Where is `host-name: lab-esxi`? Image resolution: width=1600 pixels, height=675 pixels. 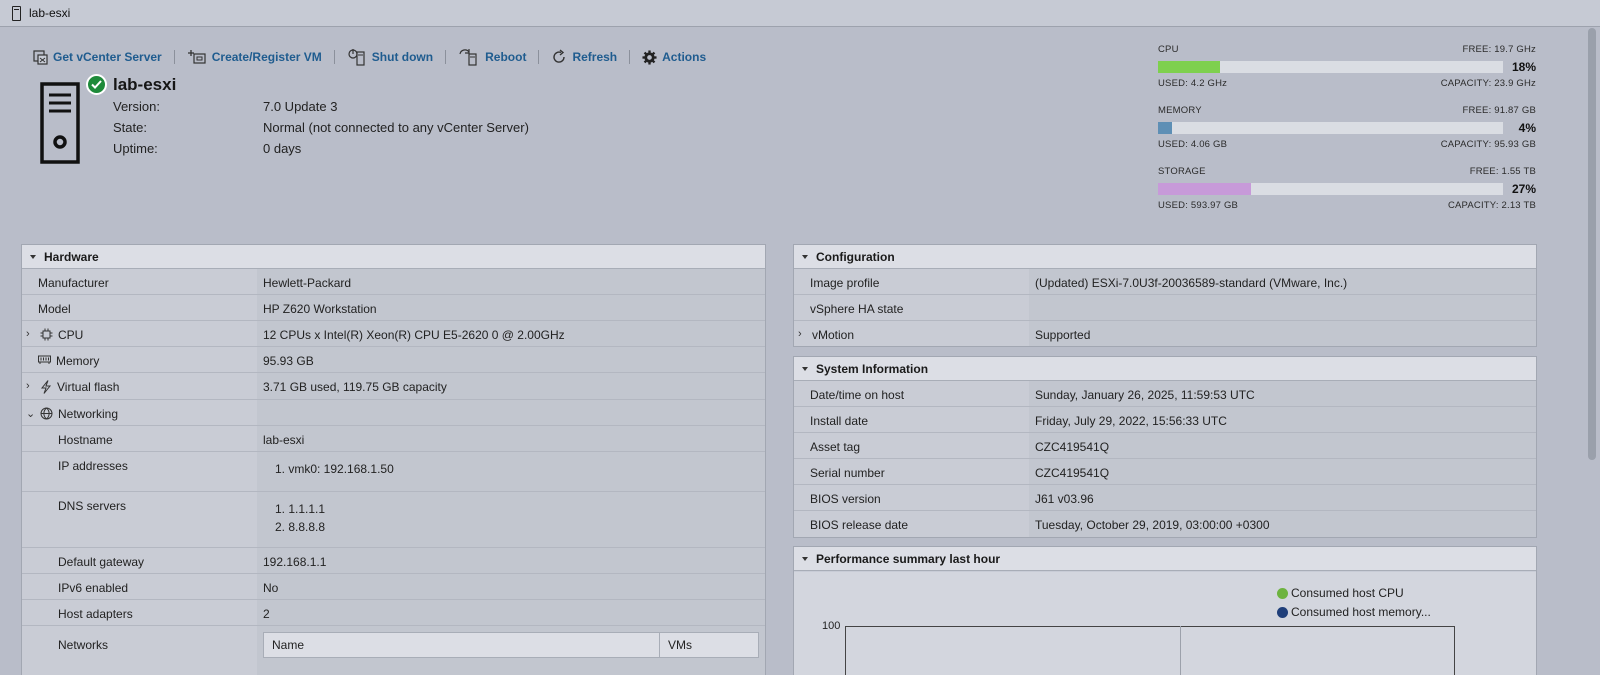
host-name: lab-esxi is located at coordinates (145, 84).